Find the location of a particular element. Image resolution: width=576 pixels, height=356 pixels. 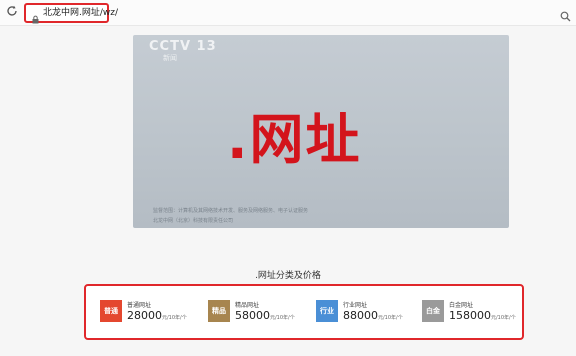

tier-price: 158000元/10年/个 is located at coordinates (482, 315).